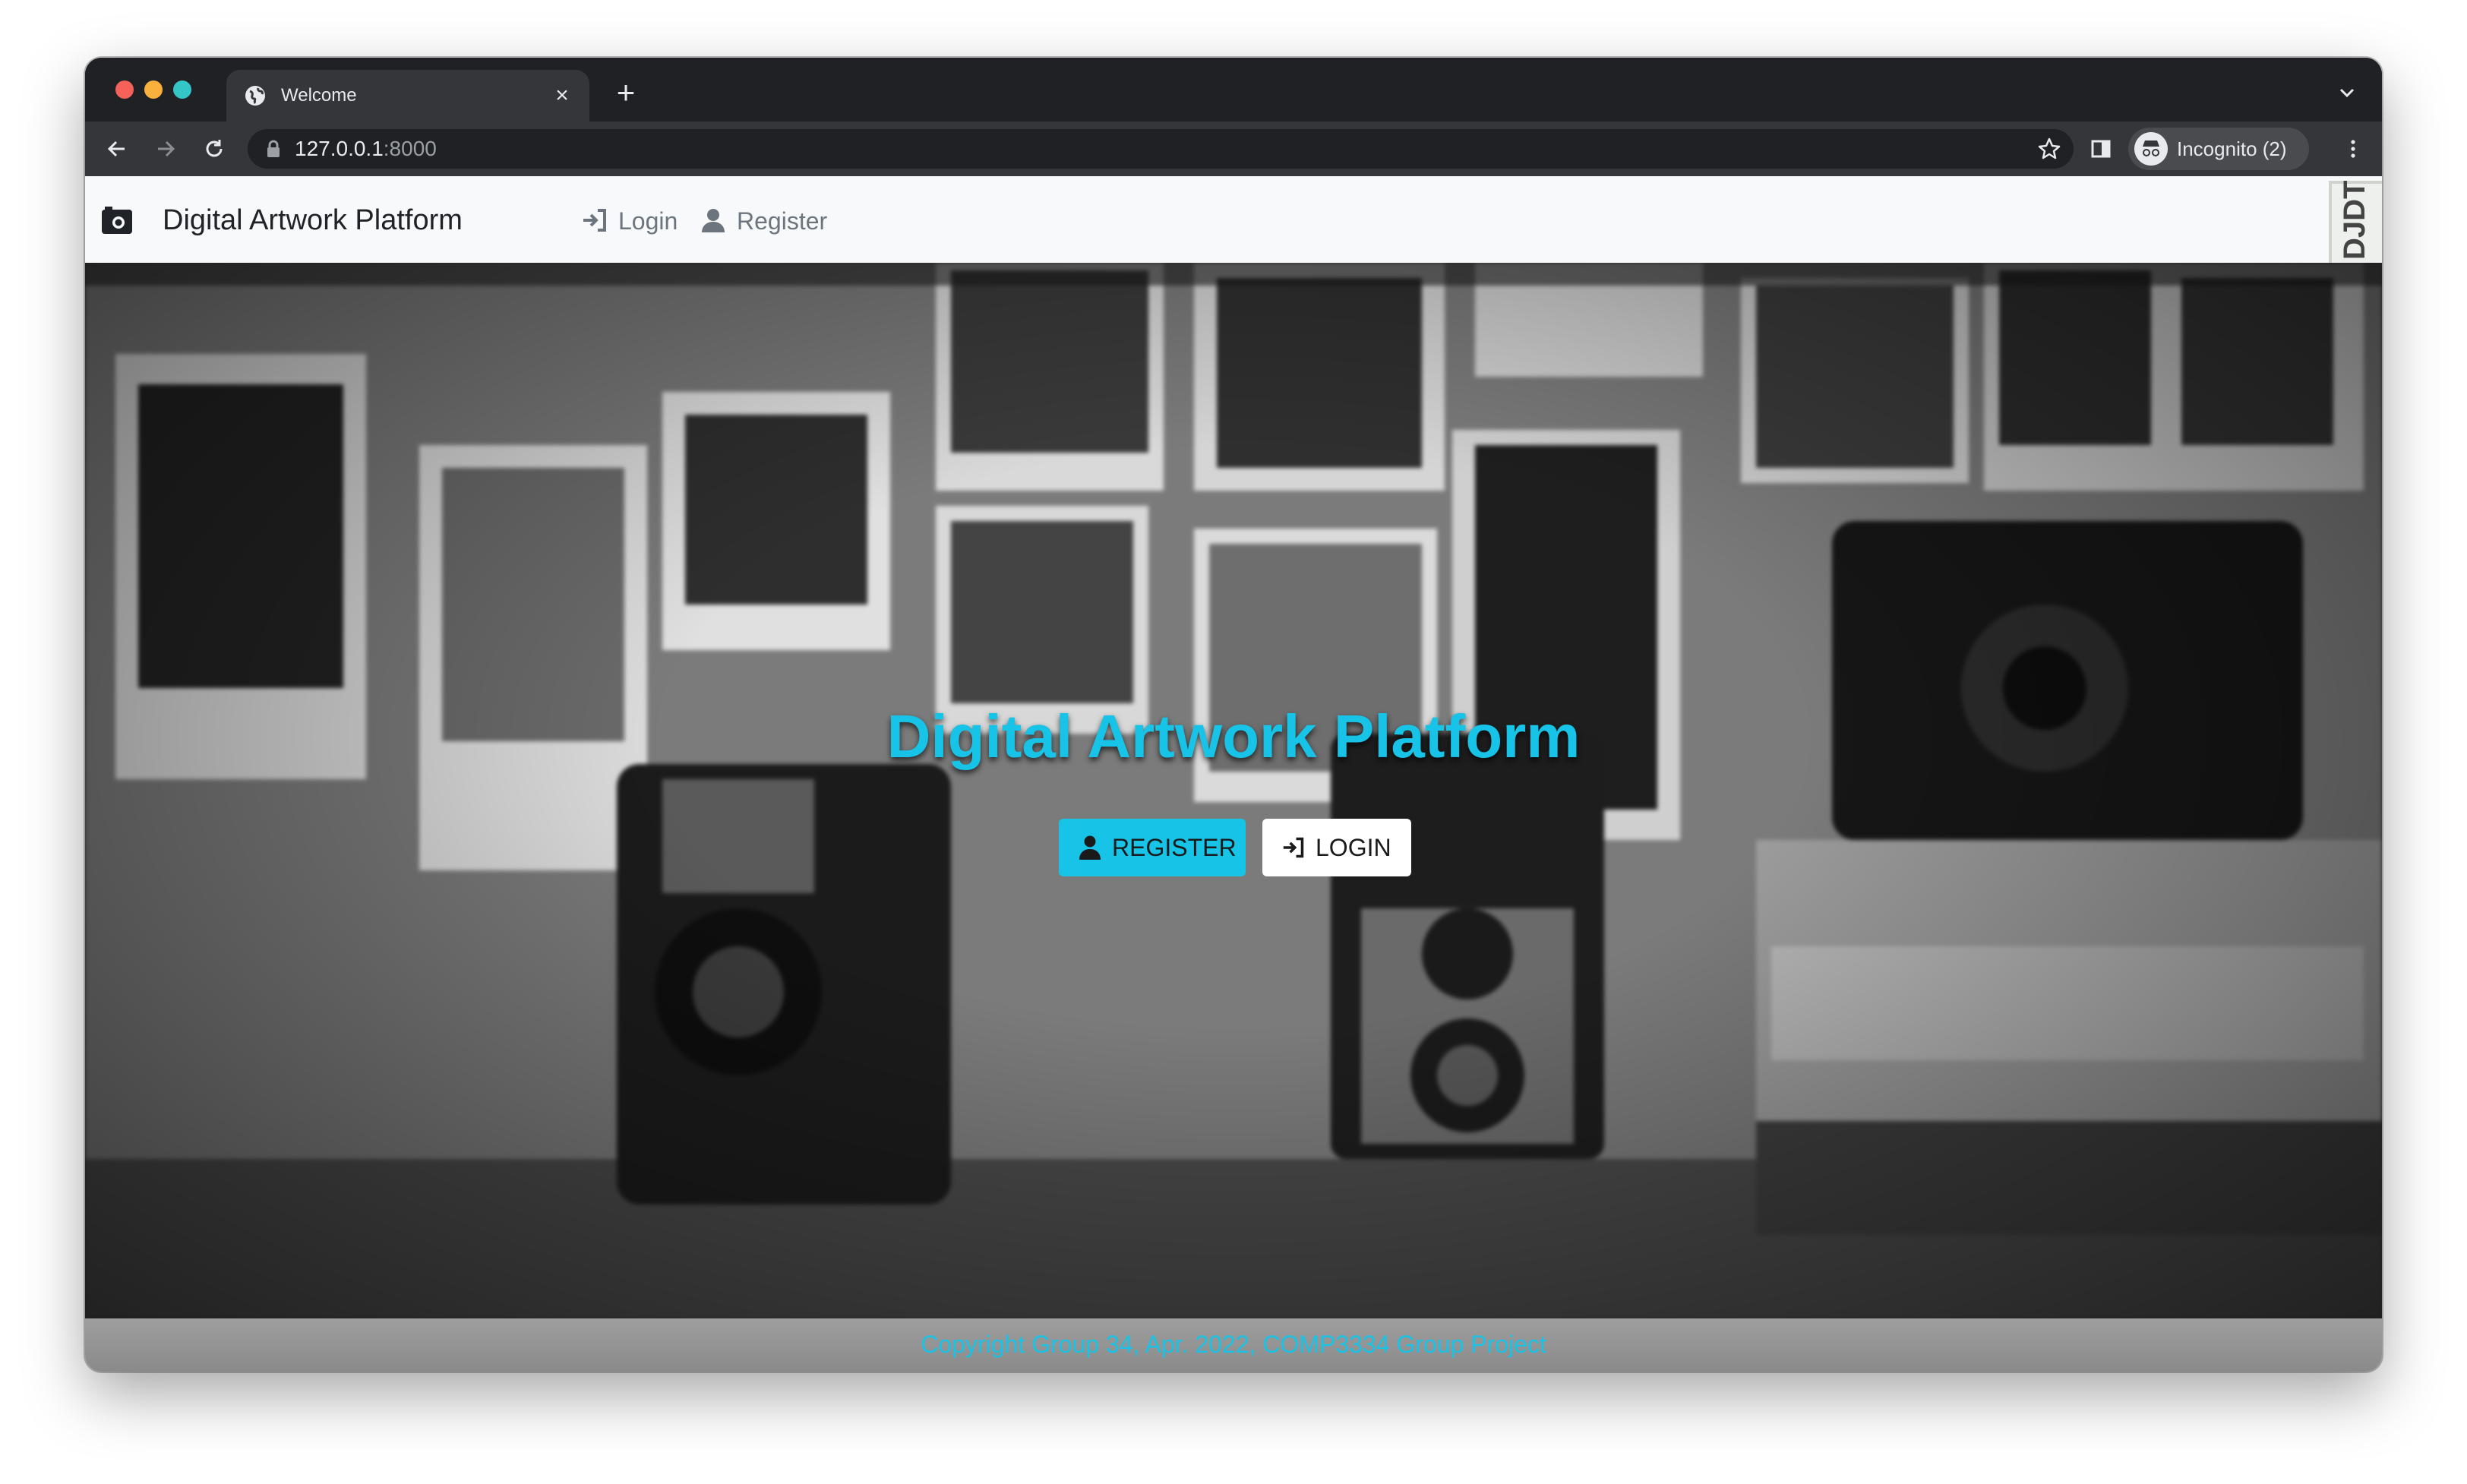 The image size is (2467, 1484). Describe the element at coordinates (1161, 149) in the screenshot. I see `address-bar: 127.0.0.1:8000` at that location.